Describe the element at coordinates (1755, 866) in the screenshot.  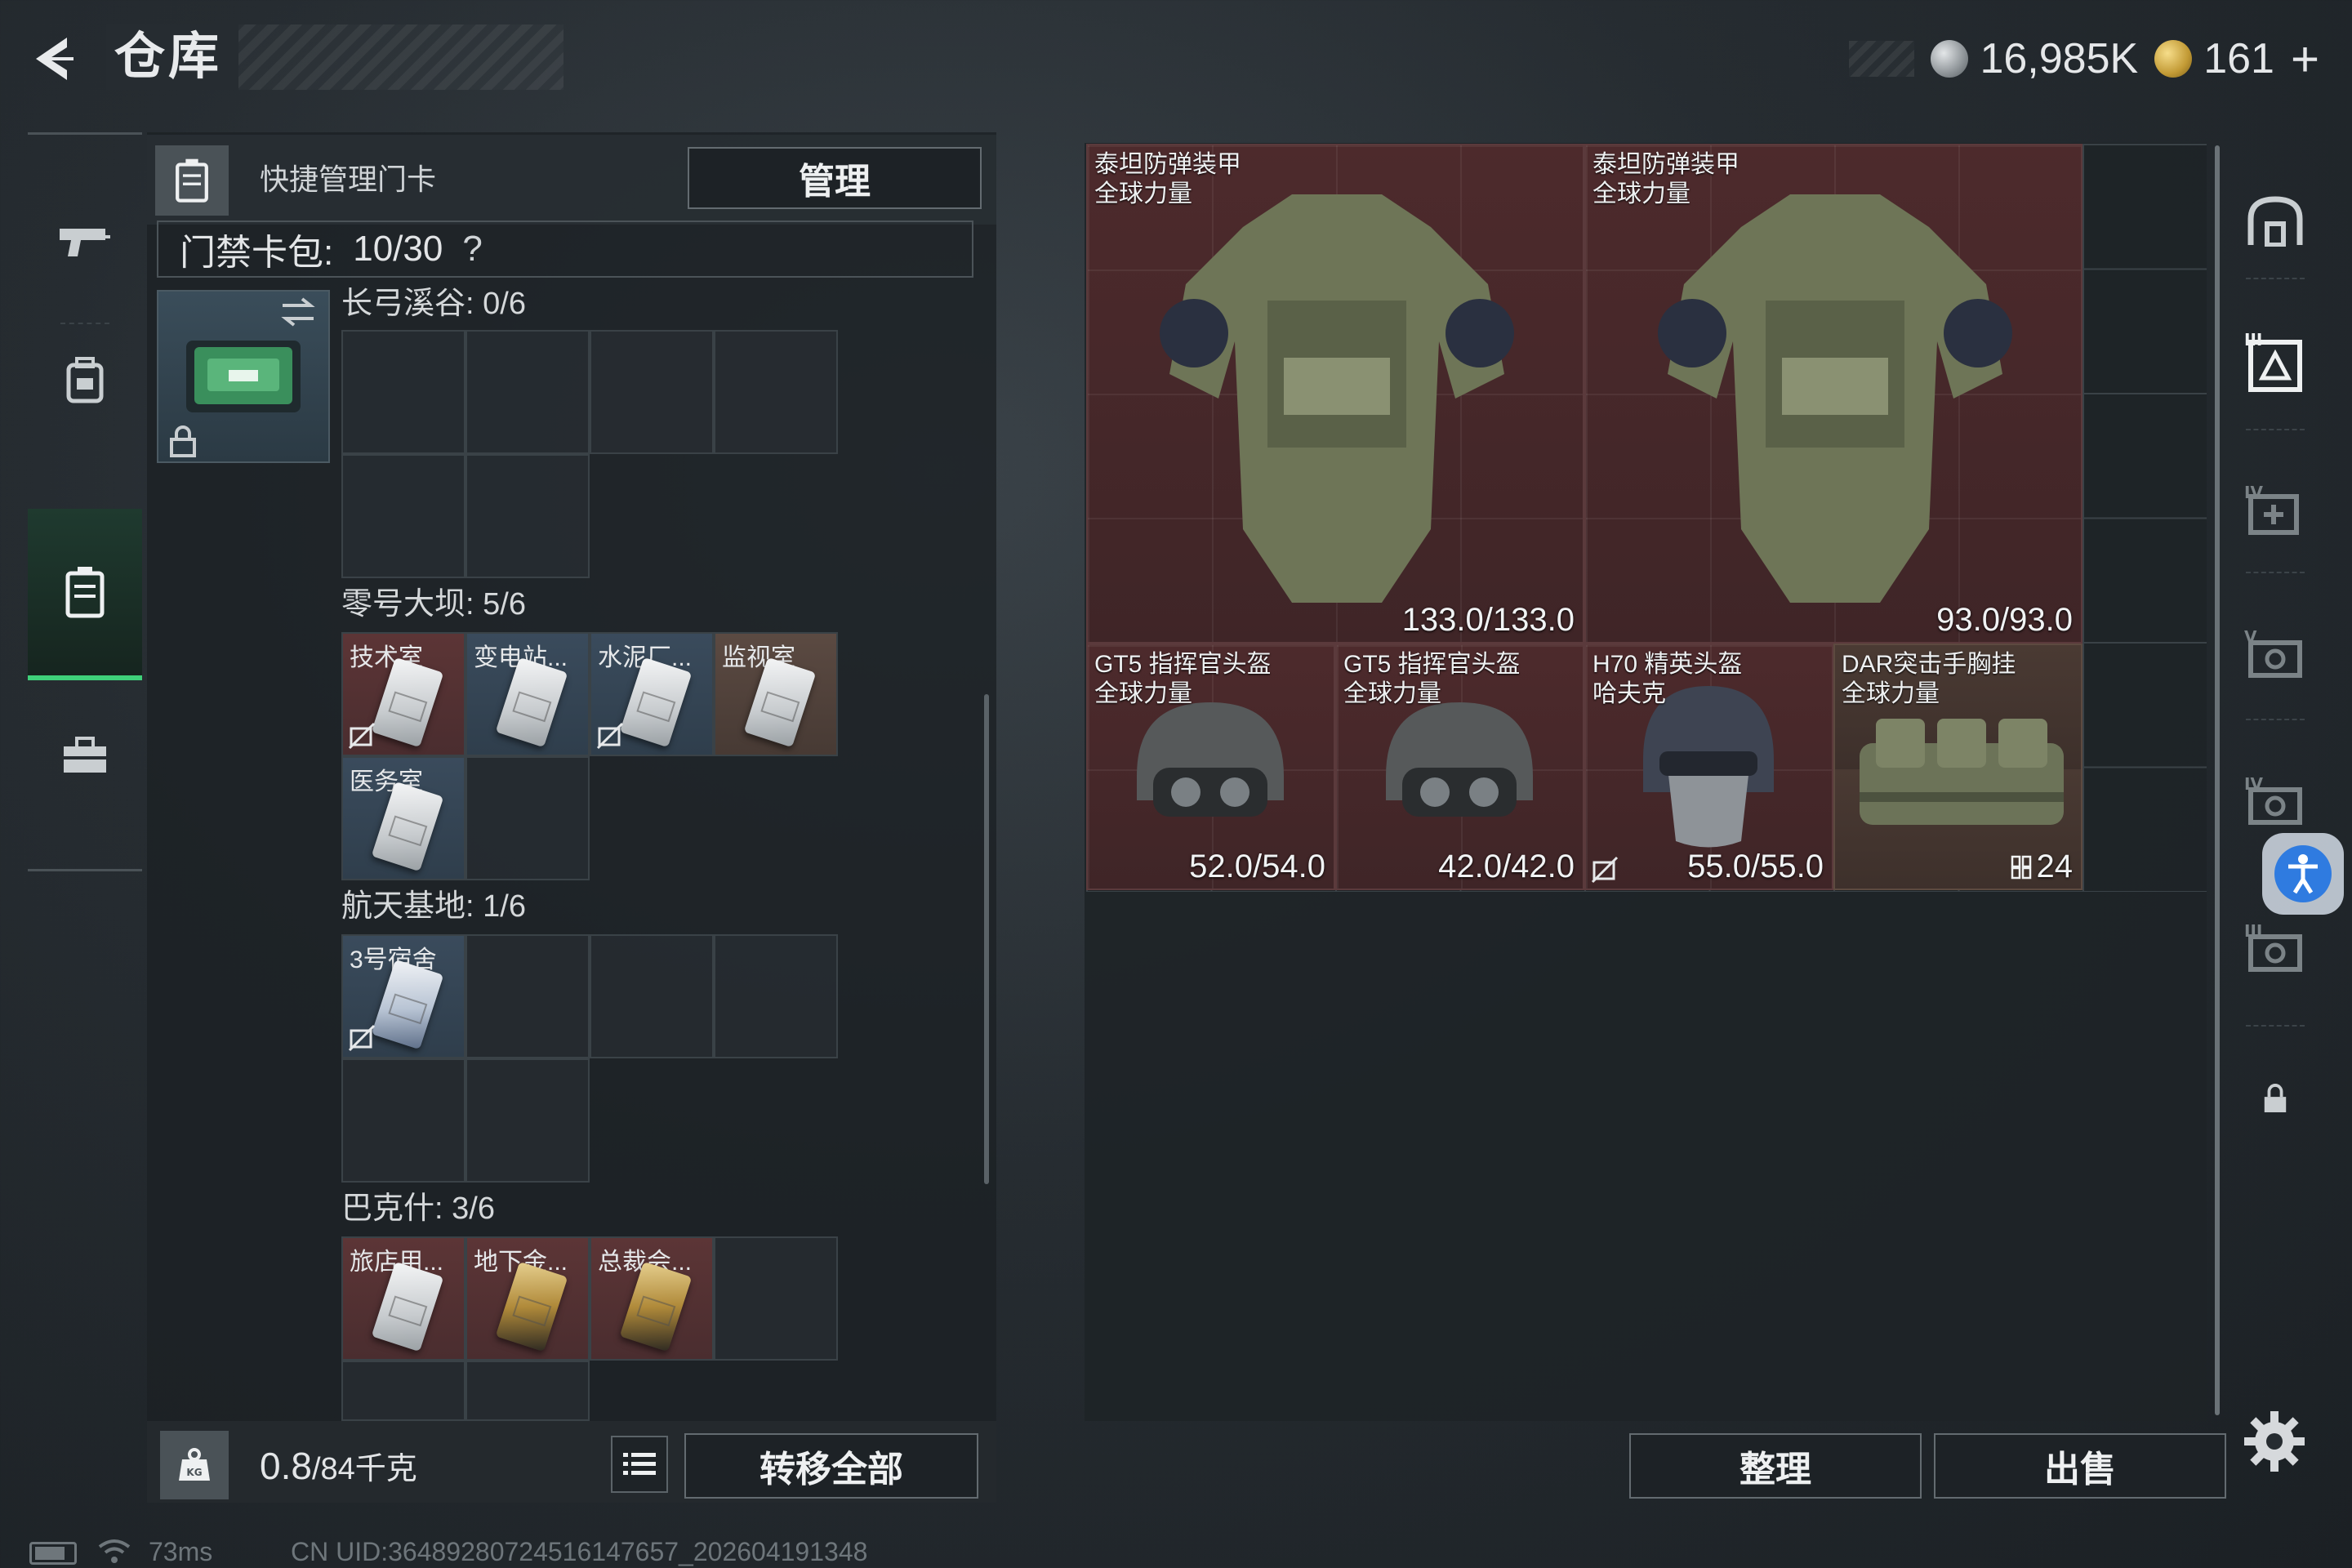
I see `item-durability: 55.0/55.0` at that location.